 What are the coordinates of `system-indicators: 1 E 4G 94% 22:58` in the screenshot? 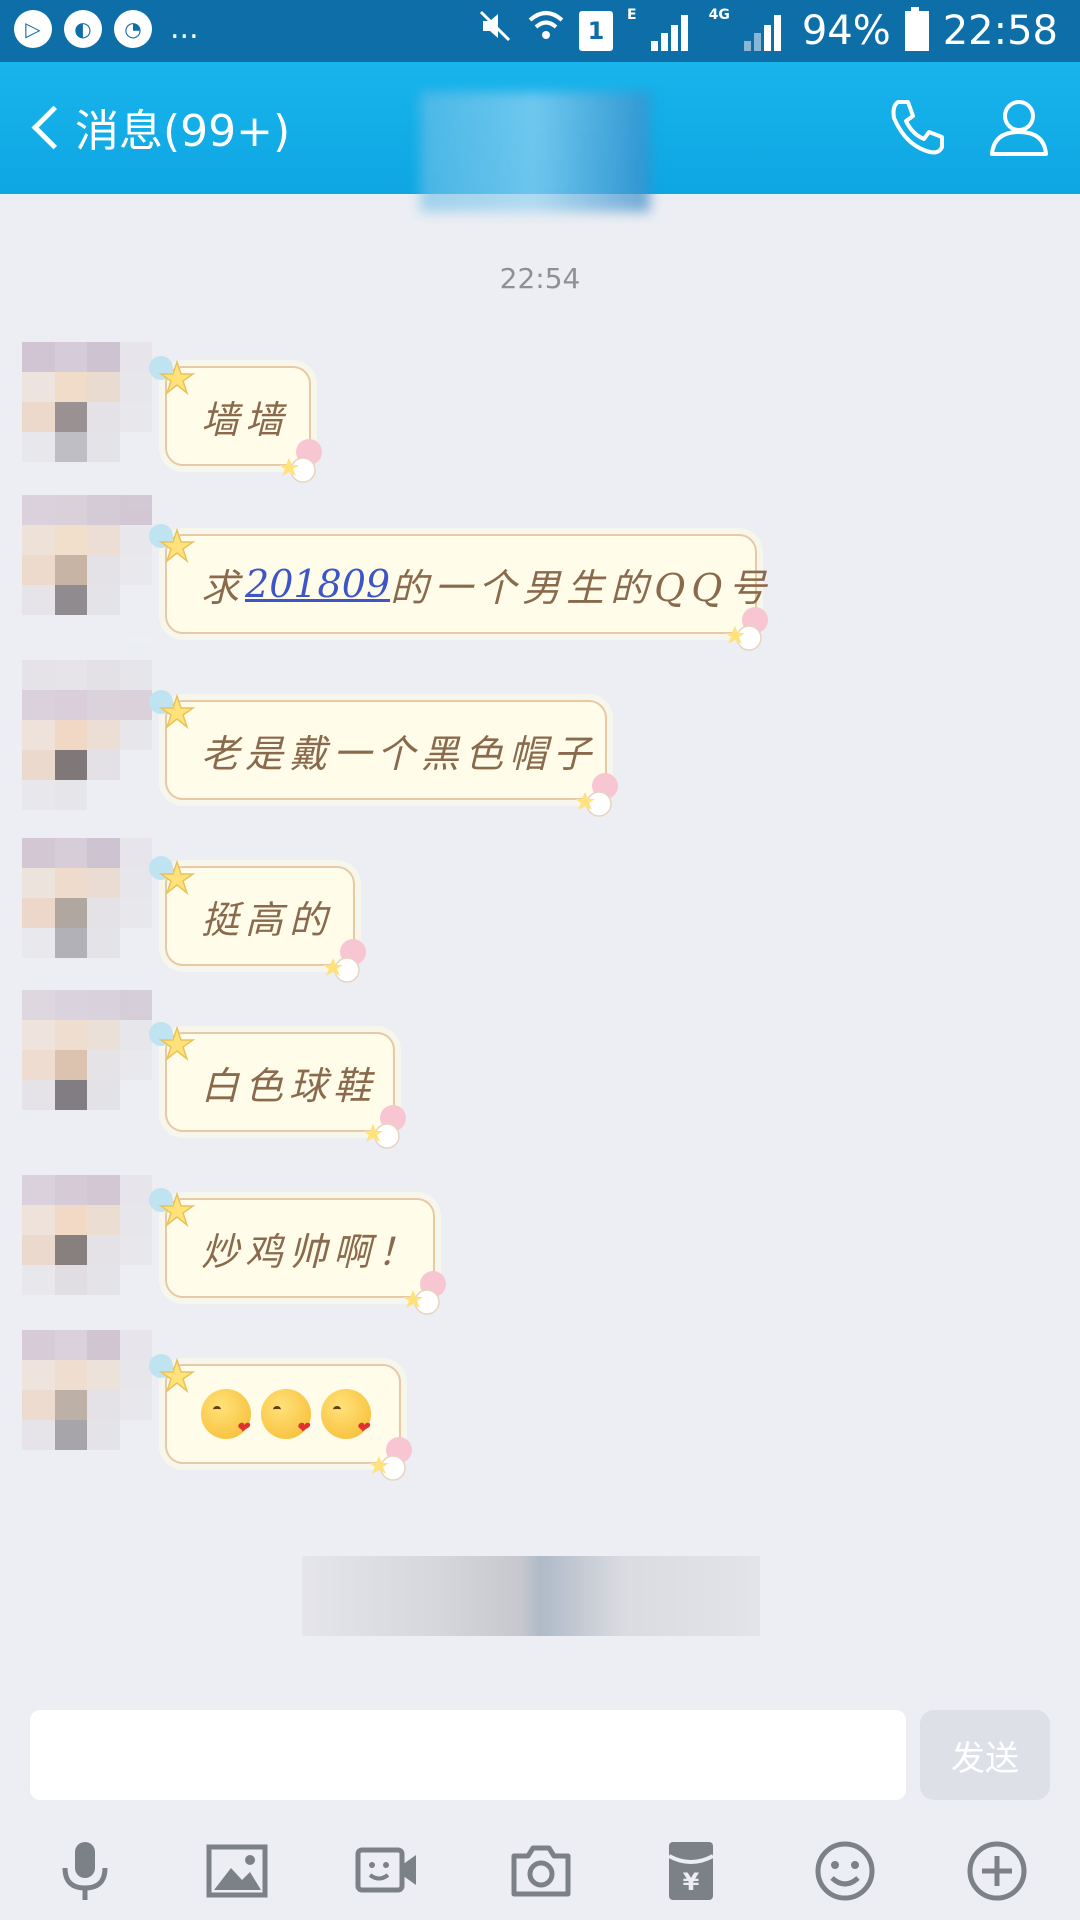 It's located at (767, 31).